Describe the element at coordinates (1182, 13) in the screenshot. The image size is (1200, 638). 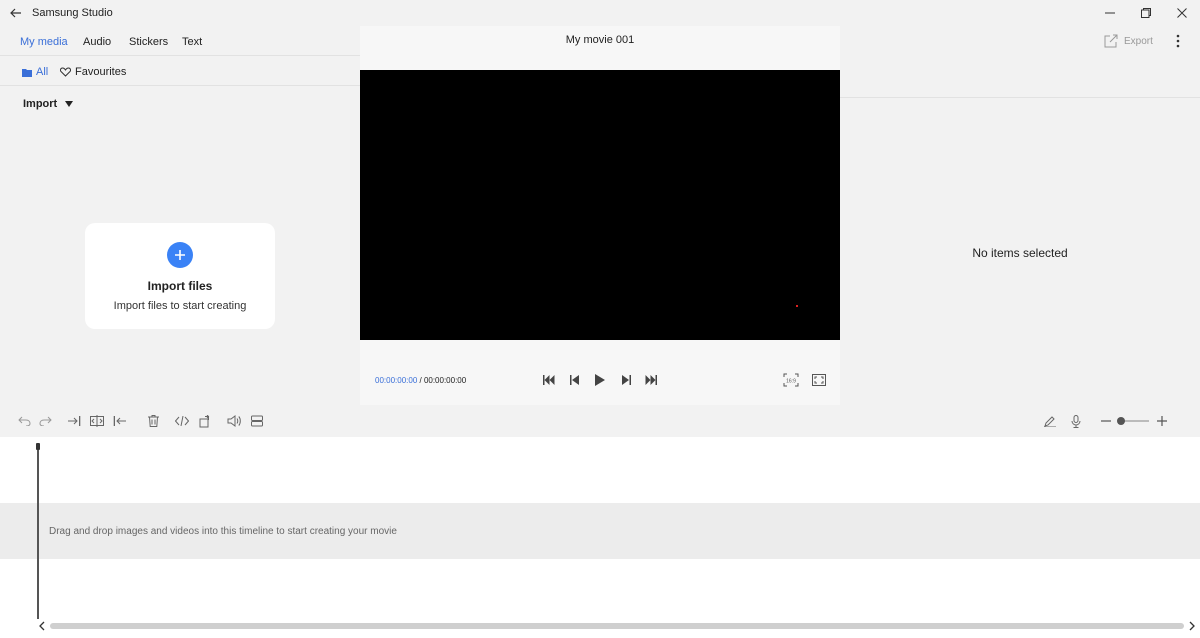
I see `close-button` at that location.